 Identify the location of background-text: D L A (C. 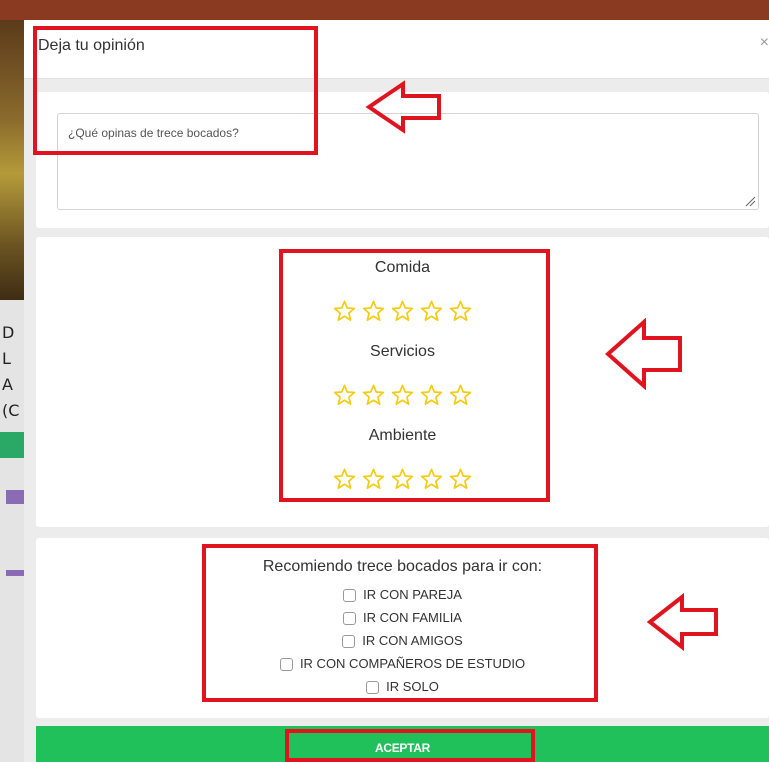
(10, 372).